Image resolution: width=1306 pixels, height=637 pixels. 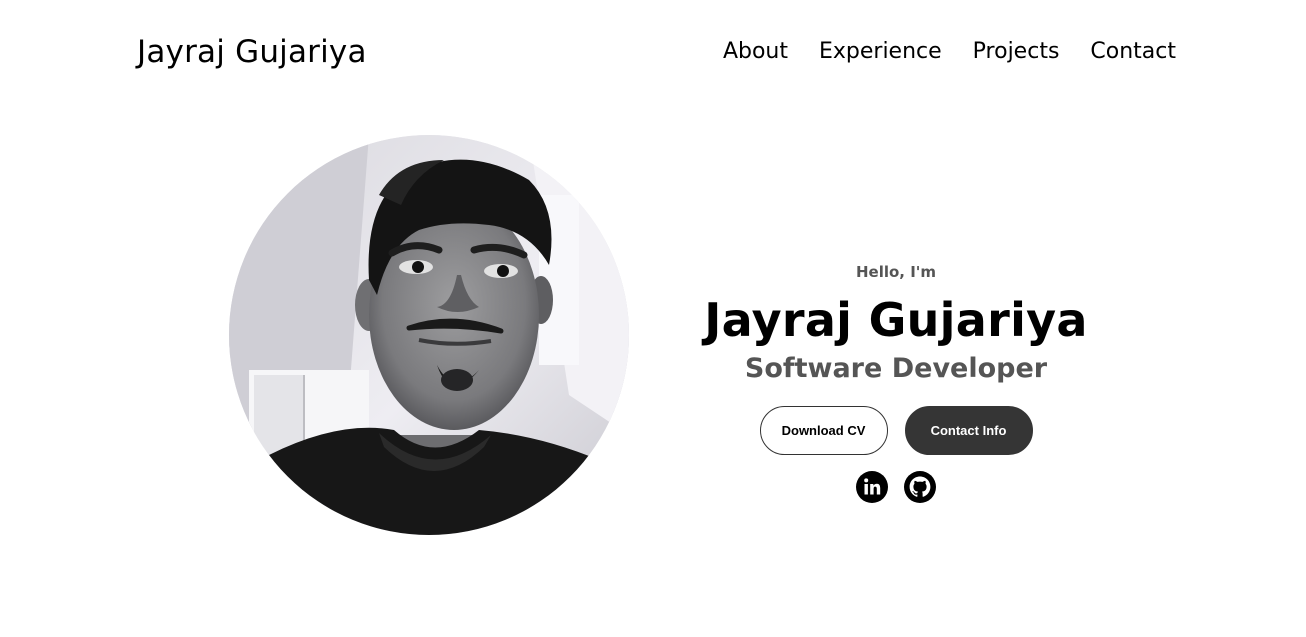 I want to click on hero-name: Jayraj Gujariya, so click(x=896, y=320).